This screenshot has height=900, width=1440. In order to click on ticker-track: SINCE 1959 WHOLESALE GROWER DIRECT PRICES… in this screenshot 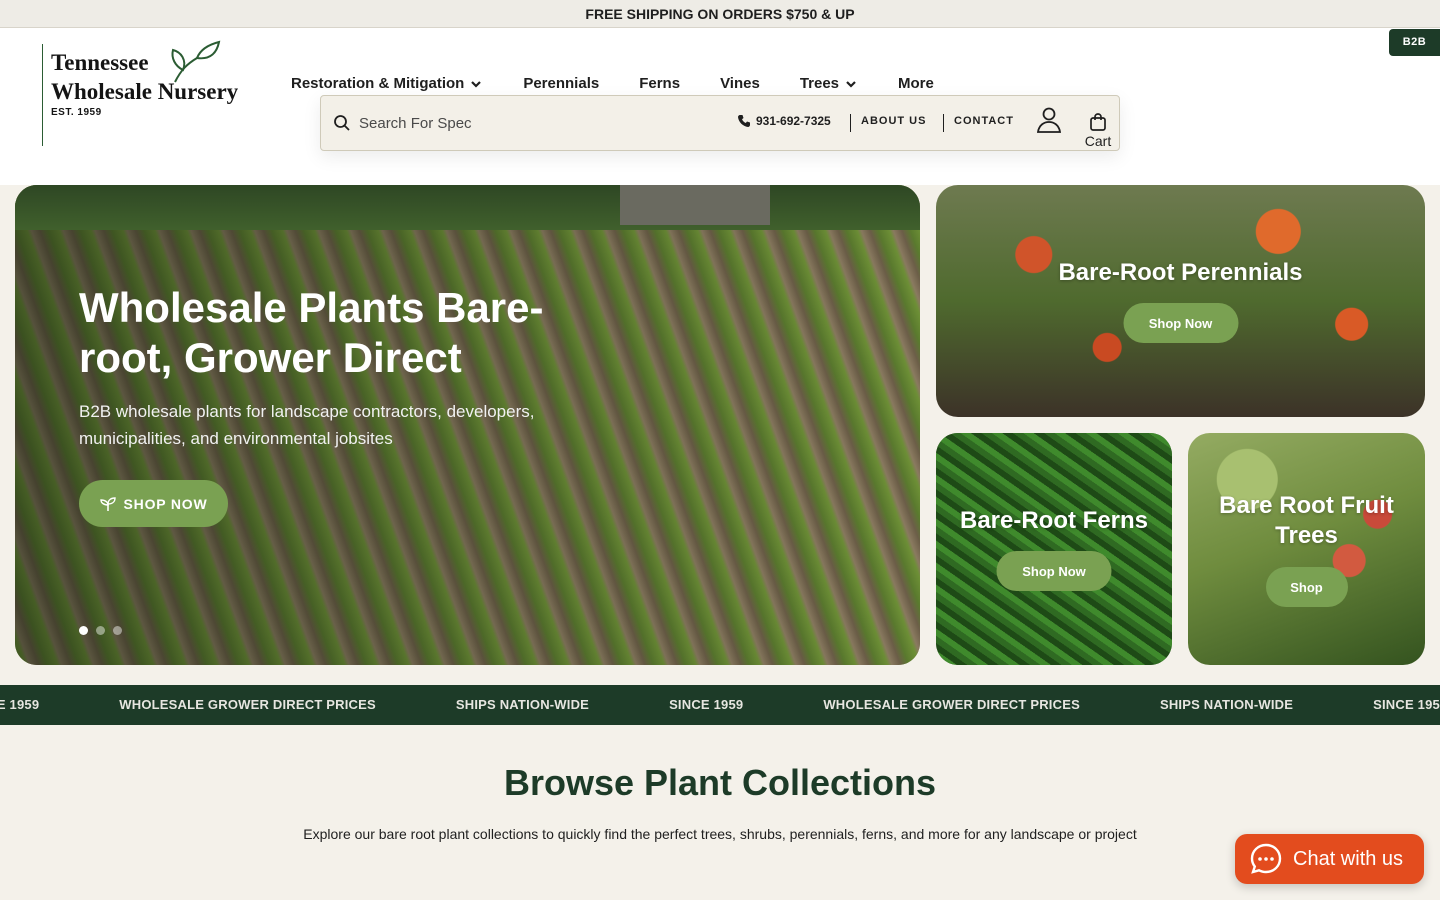, I will do `click(720, 705)`.